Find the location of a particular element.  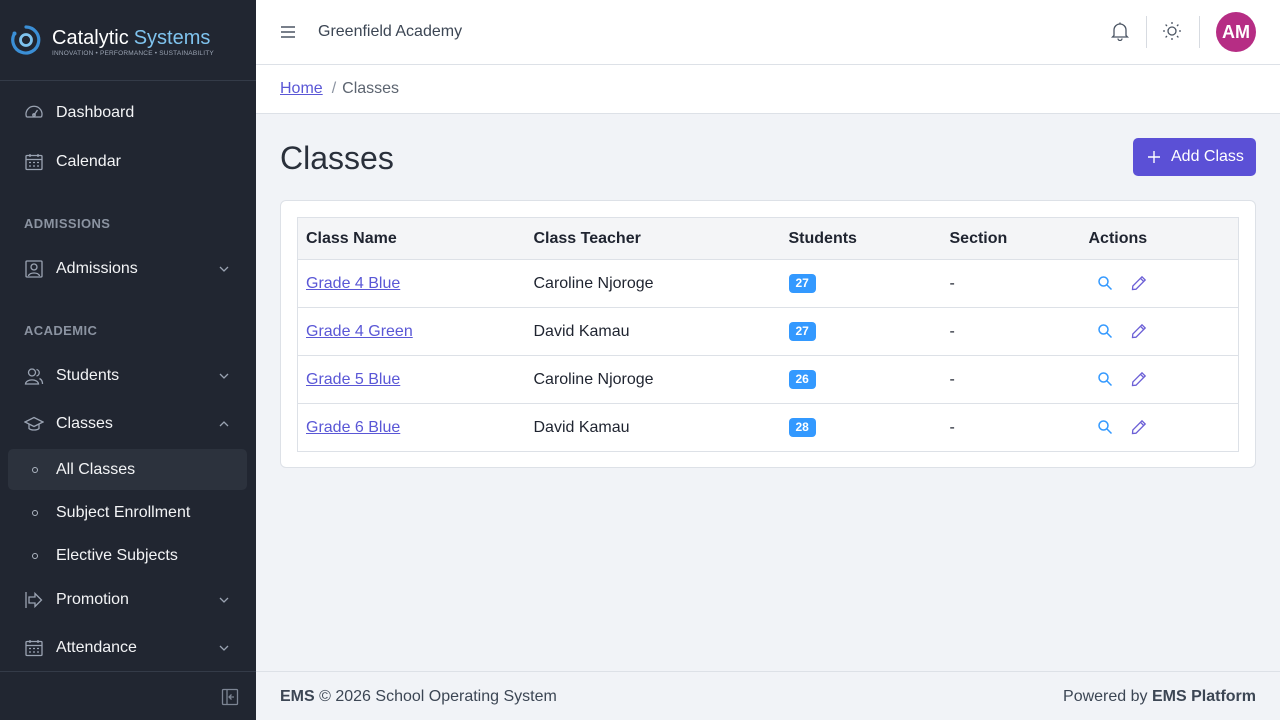

brand-name-primary: Catalytic is located at coordinates (90, 38).